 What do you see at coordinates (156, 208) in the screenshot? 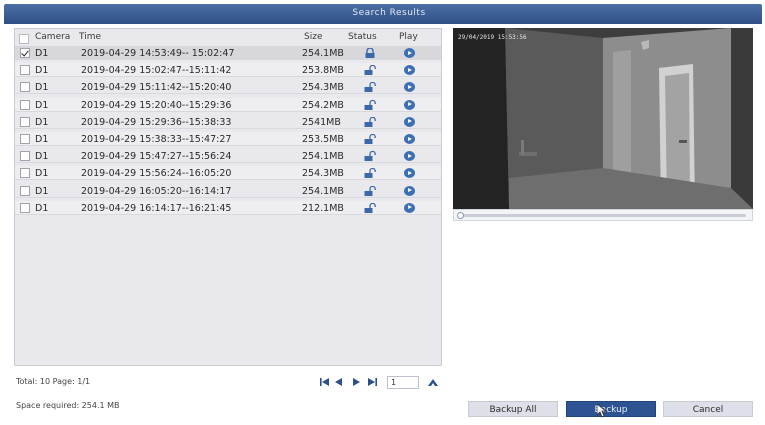
I see `row-time: 2019-04-29 16:14:17--16:21:45` at bounding box center [156, 208].